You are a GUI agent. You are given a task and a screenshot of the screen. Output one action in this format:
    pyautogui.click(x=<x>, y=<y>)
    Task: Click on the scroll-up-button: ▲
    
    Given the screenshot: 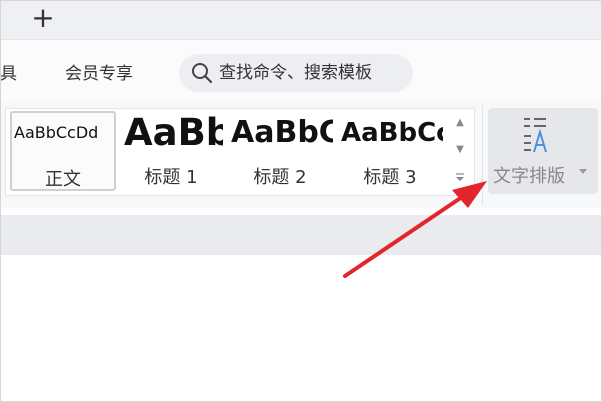 What is the action you would take?
    pyautogui.click(x=460, y=123)
    